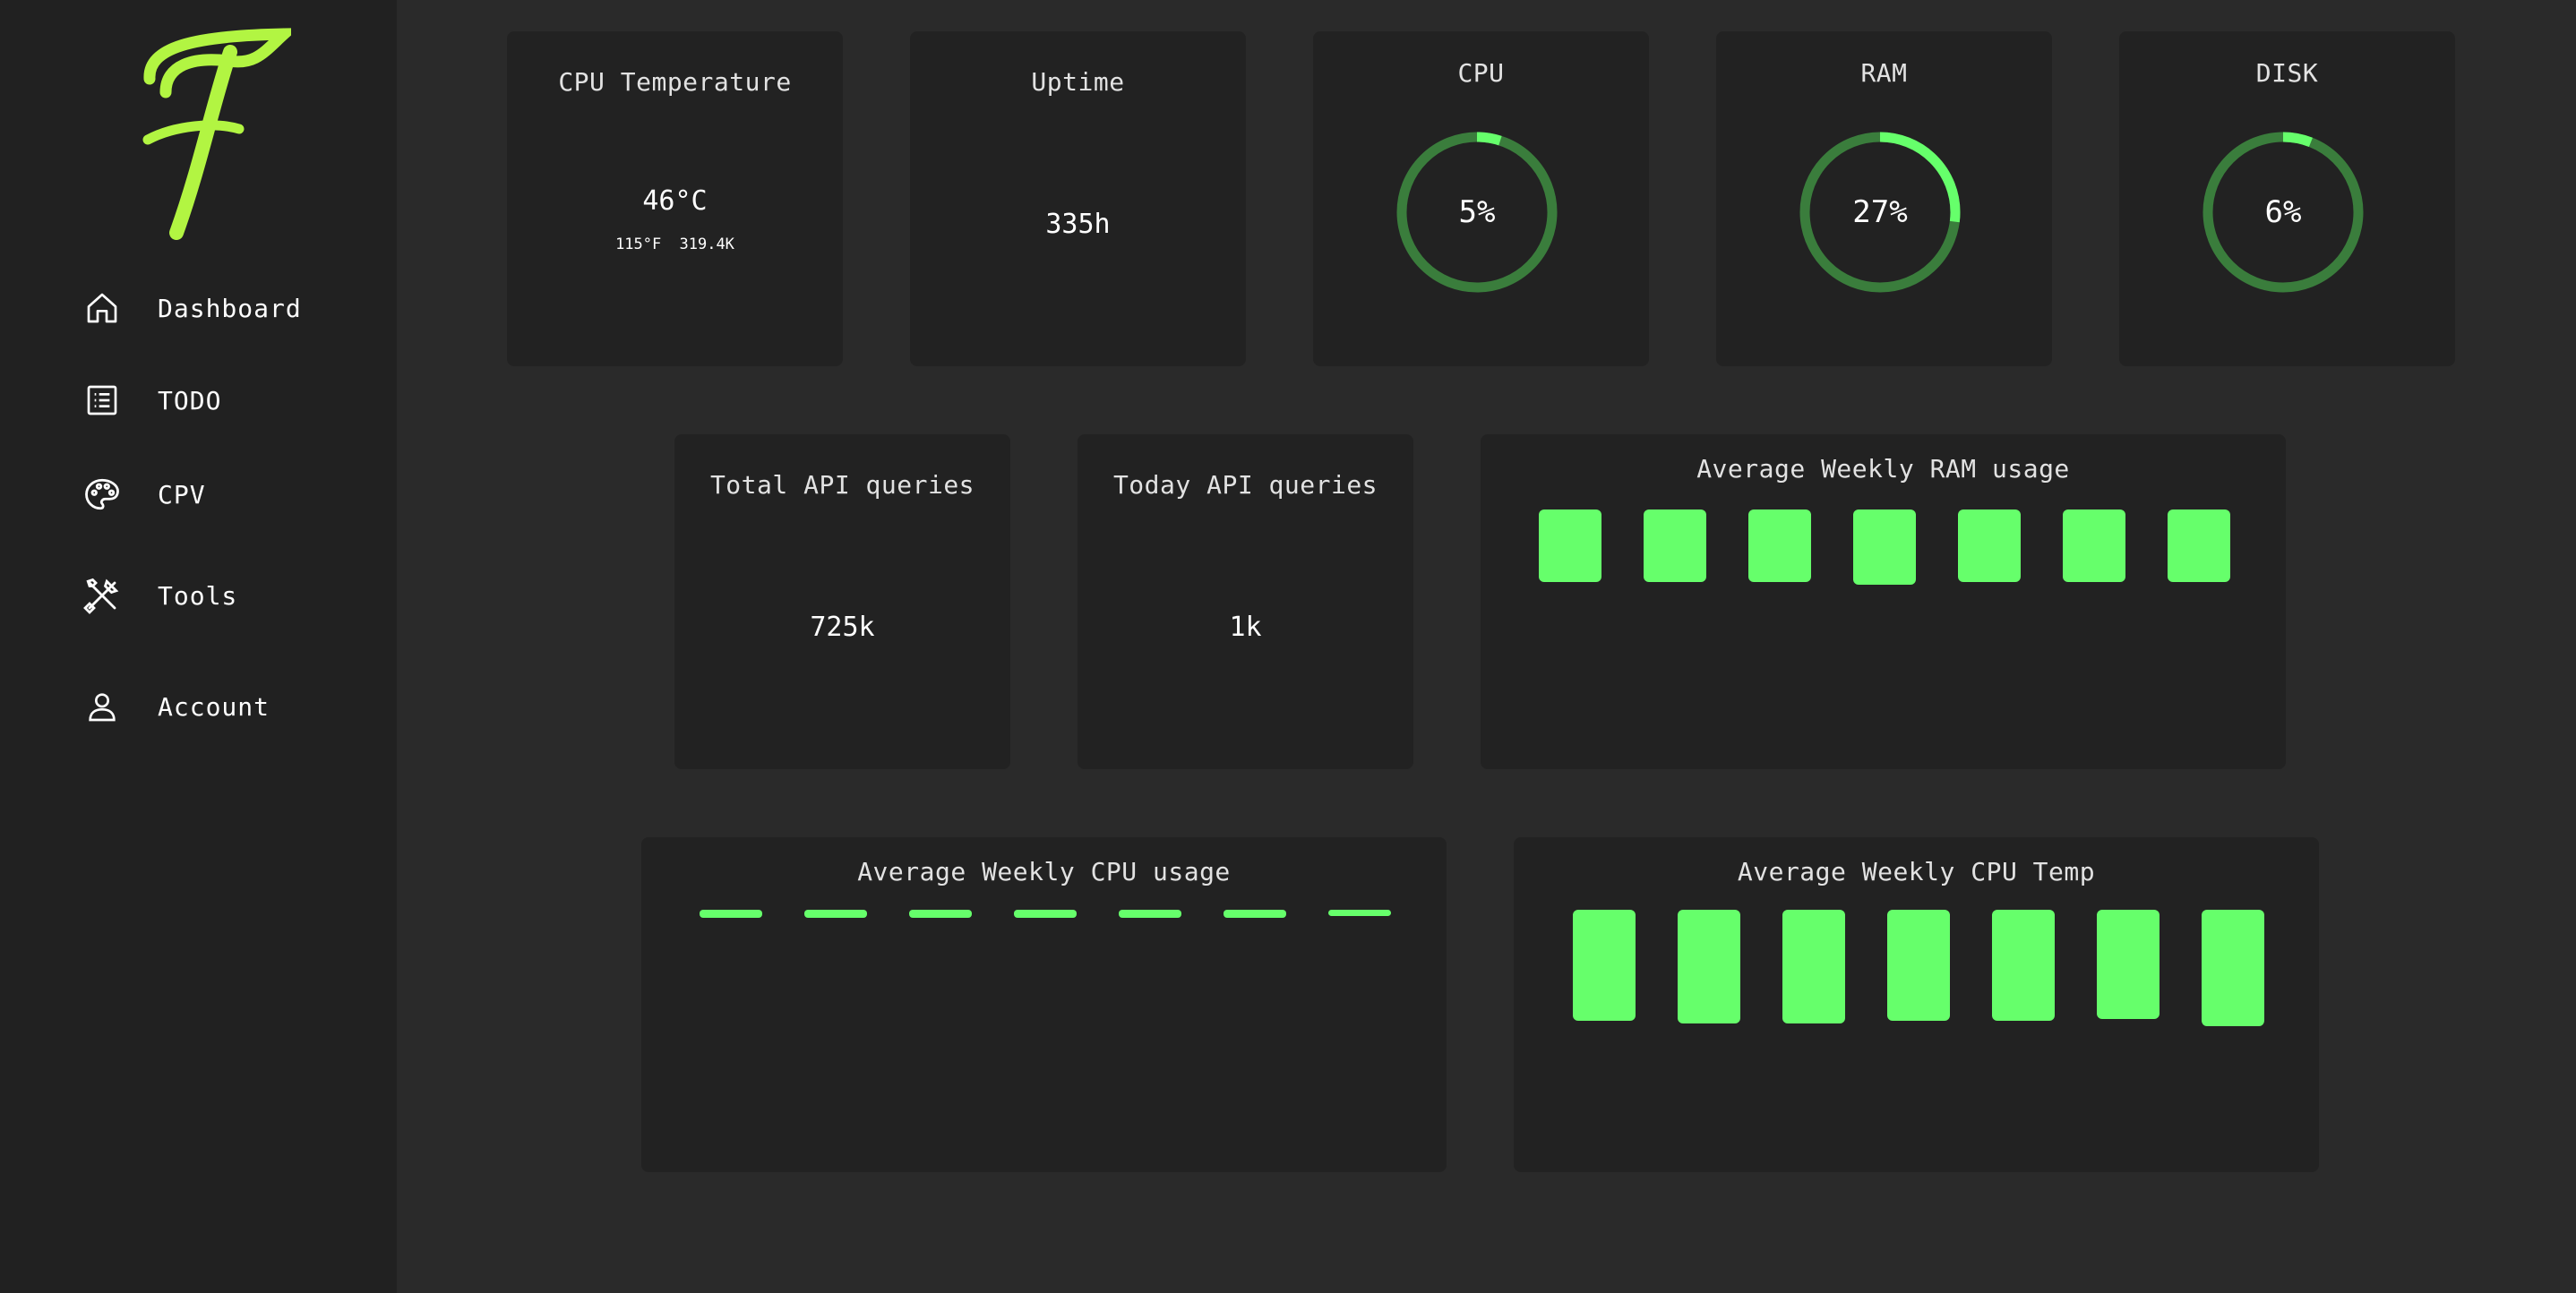 The image size is (2576, 1293). I want to click on card-title: Total API queries, so click(842, 485).